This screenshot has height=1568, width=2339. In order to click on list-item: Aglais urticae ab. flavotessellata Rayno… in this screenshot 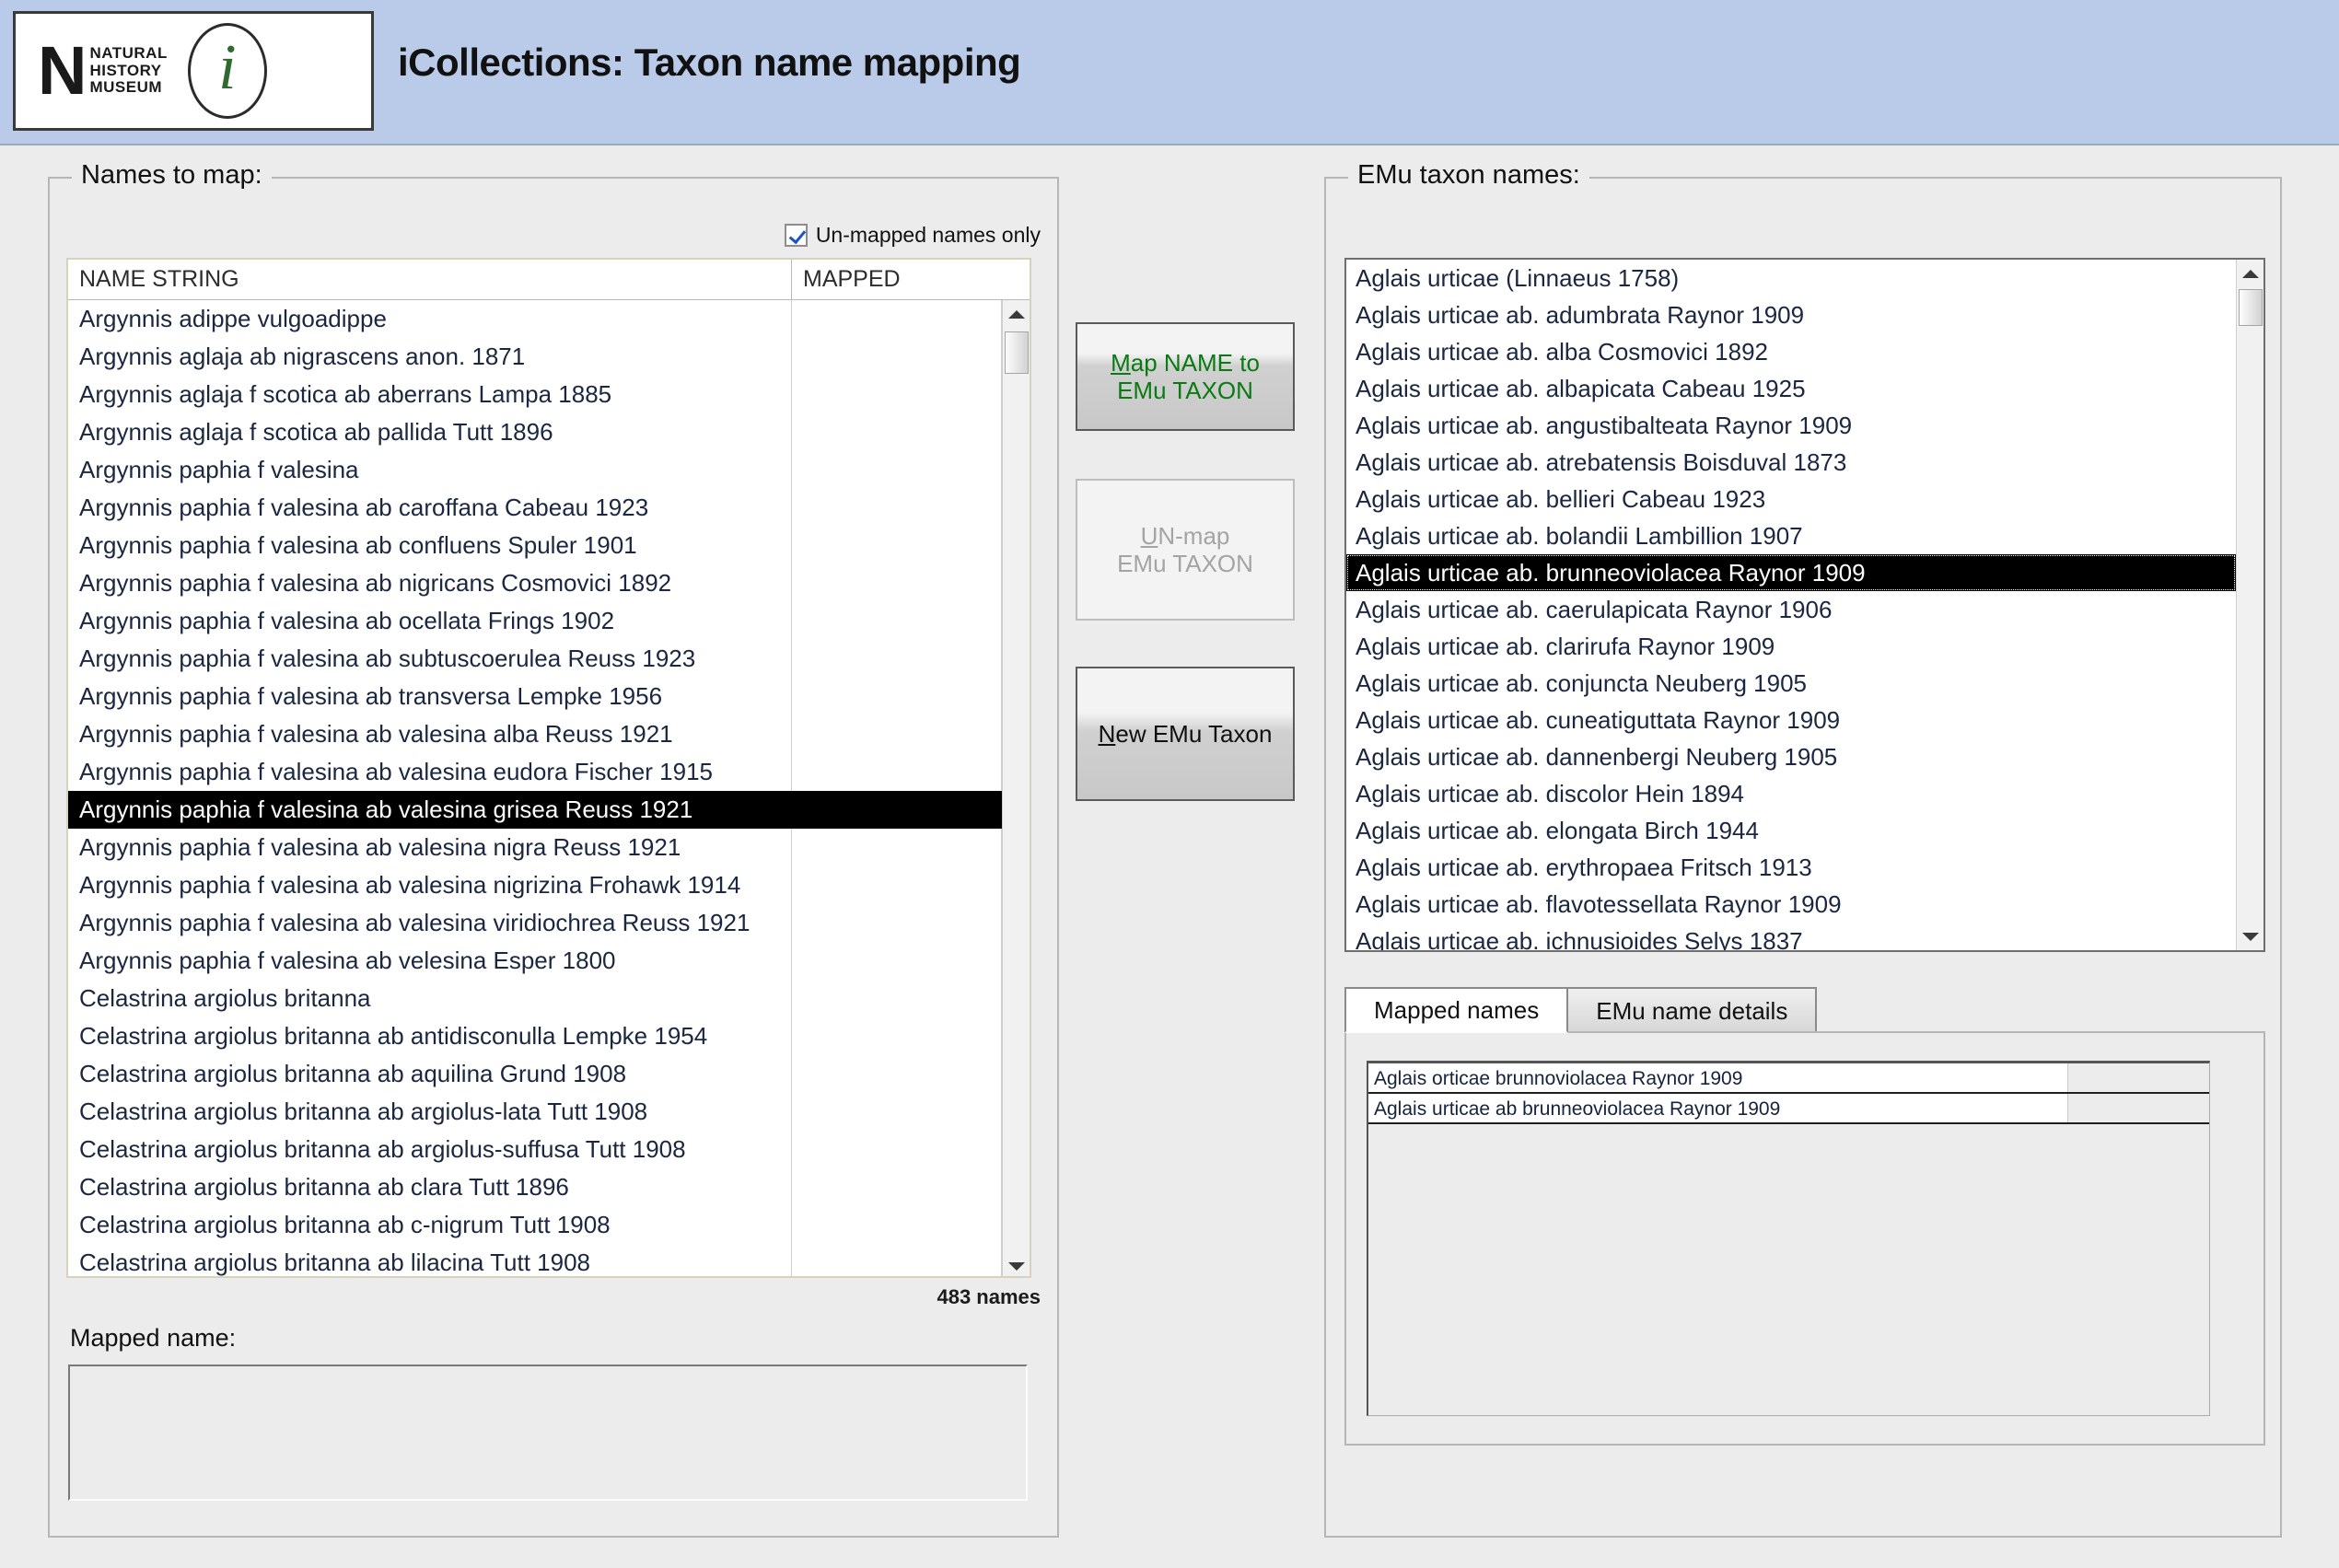, I will do `click(1791, 904)`.